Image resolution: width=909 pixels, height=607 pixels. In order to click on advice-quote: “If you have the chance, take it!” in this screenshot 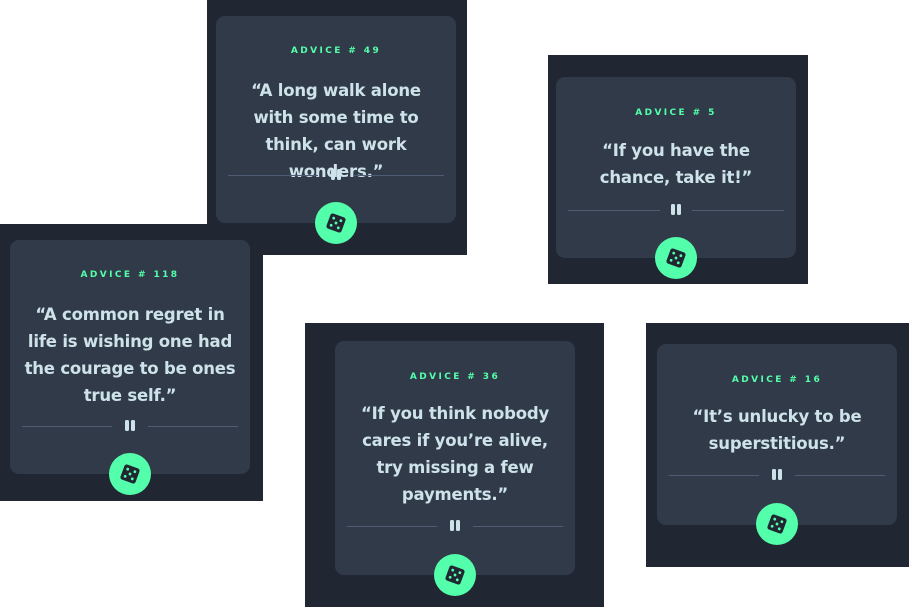, I will do `click(676, 164)`.